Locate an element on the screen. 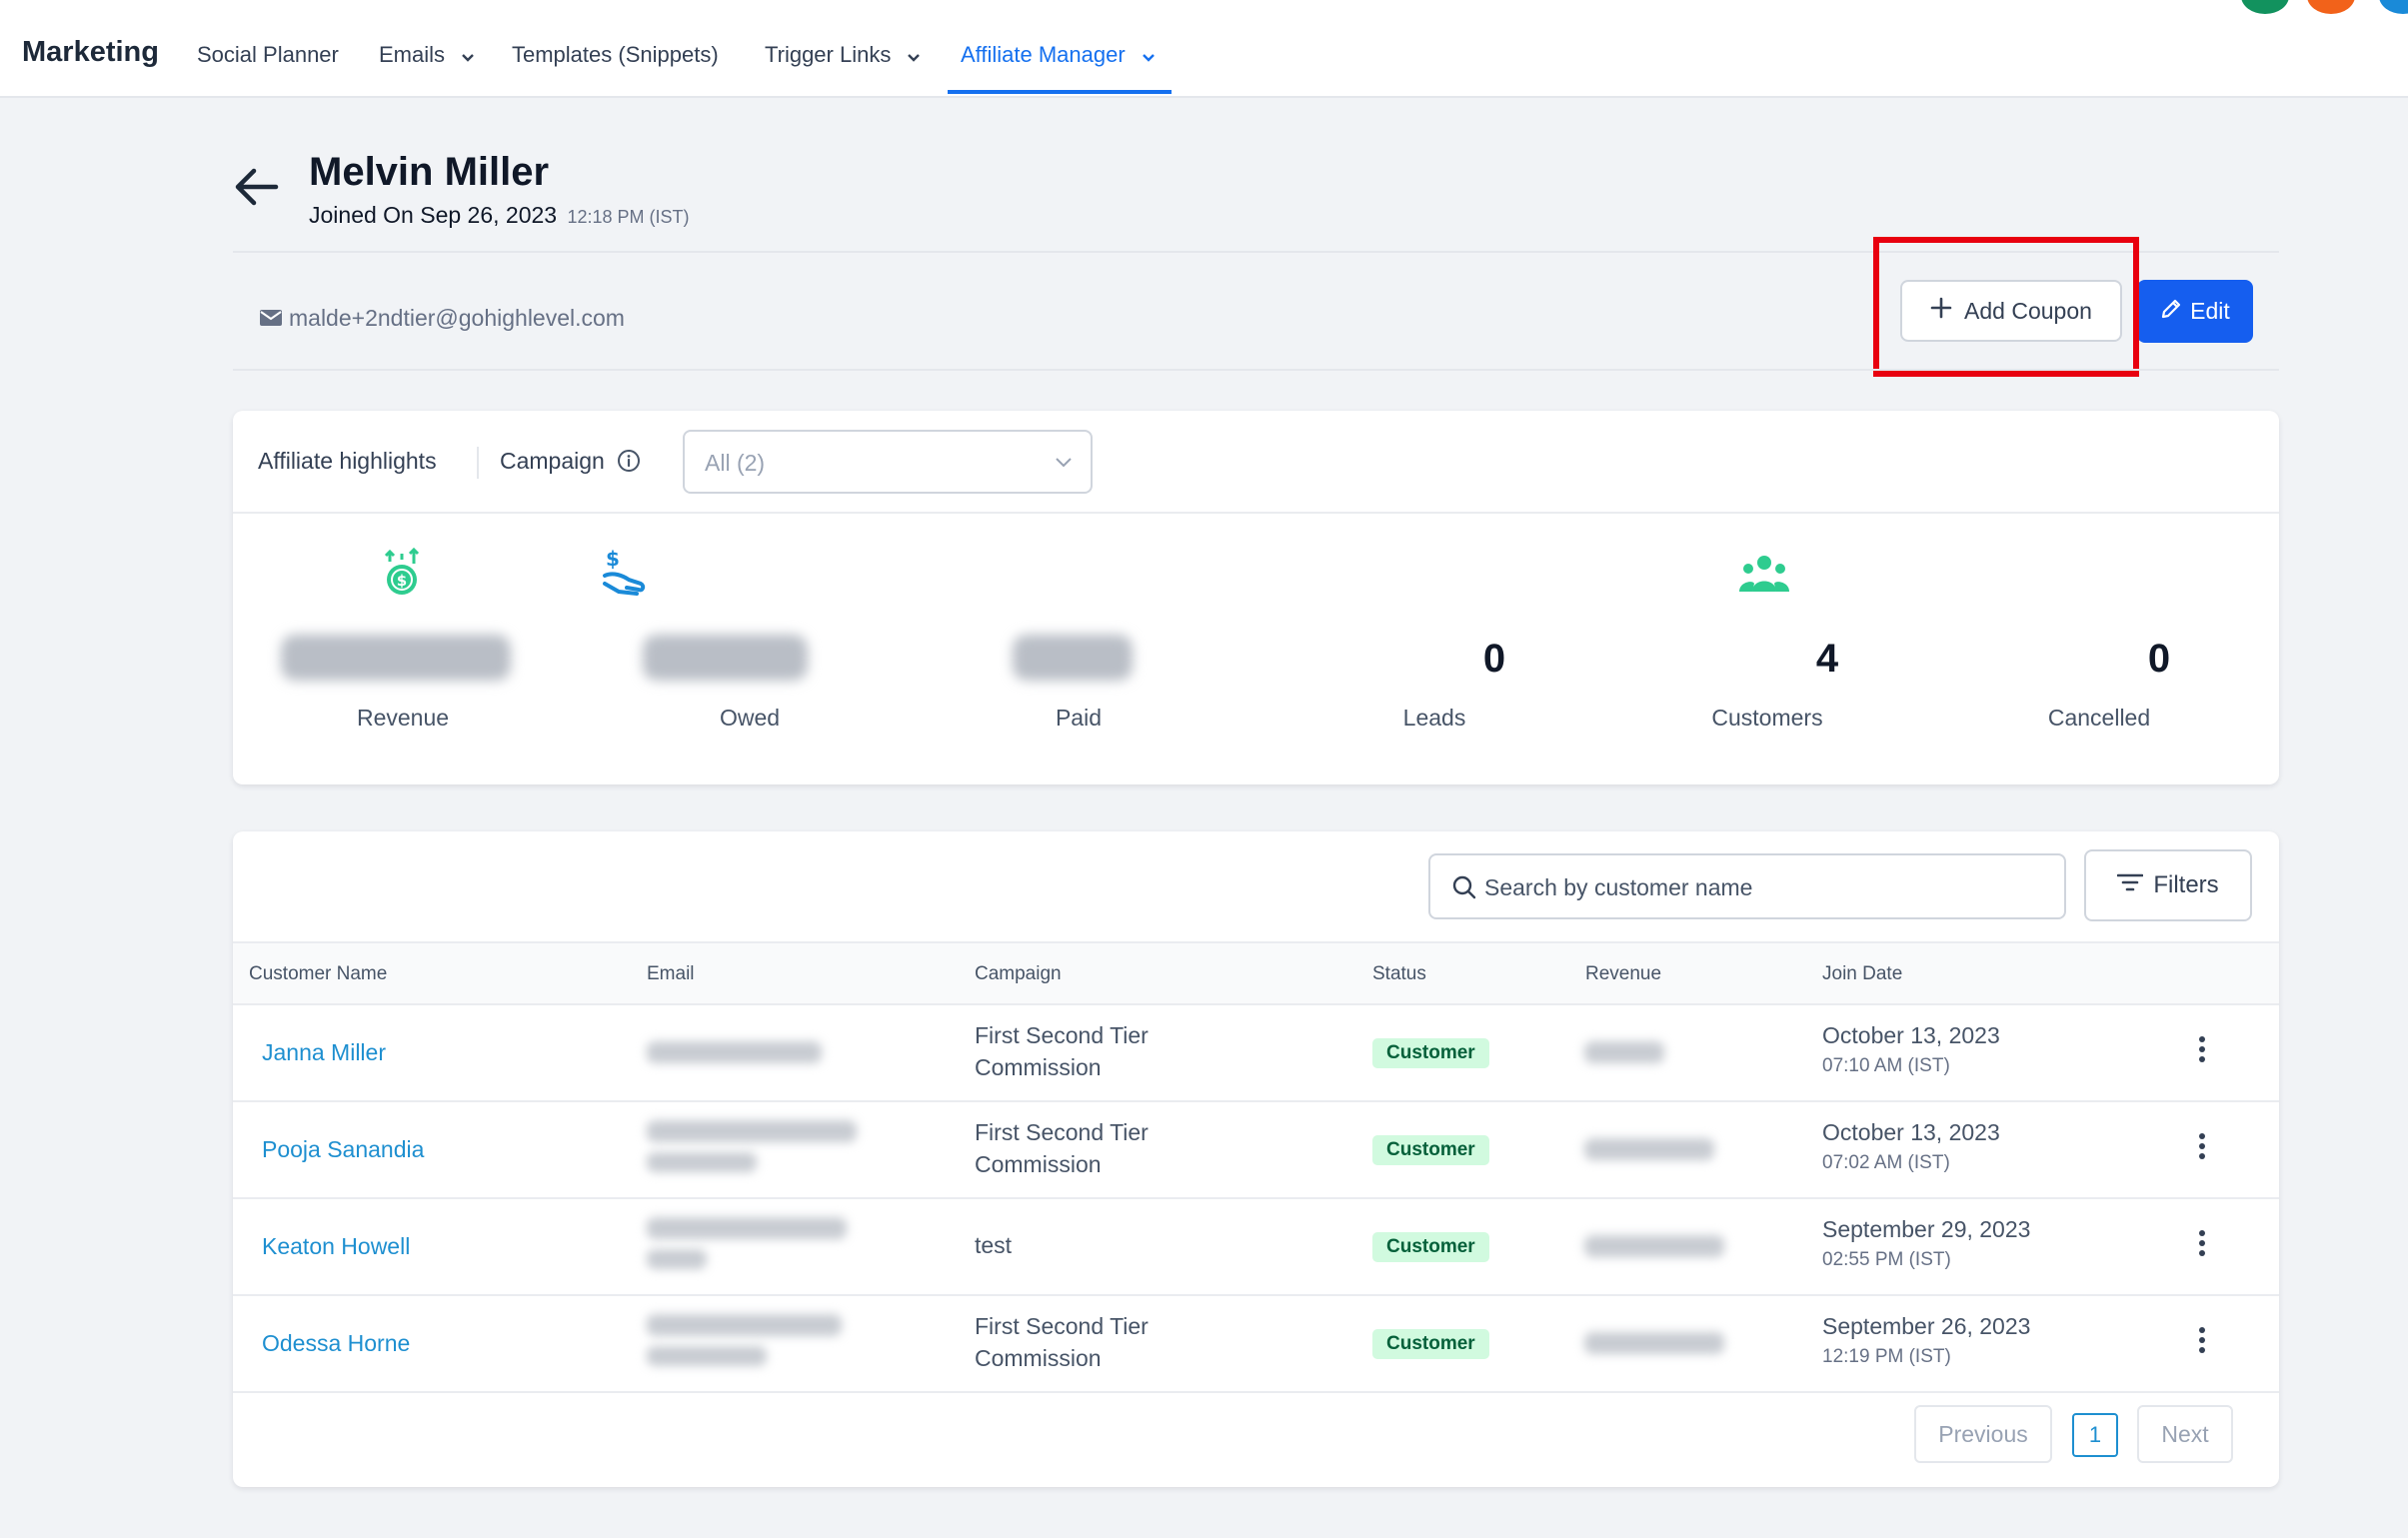 The image size is (2408, 1538). campaign-select: All (2) is located at coordinates (888, 462).